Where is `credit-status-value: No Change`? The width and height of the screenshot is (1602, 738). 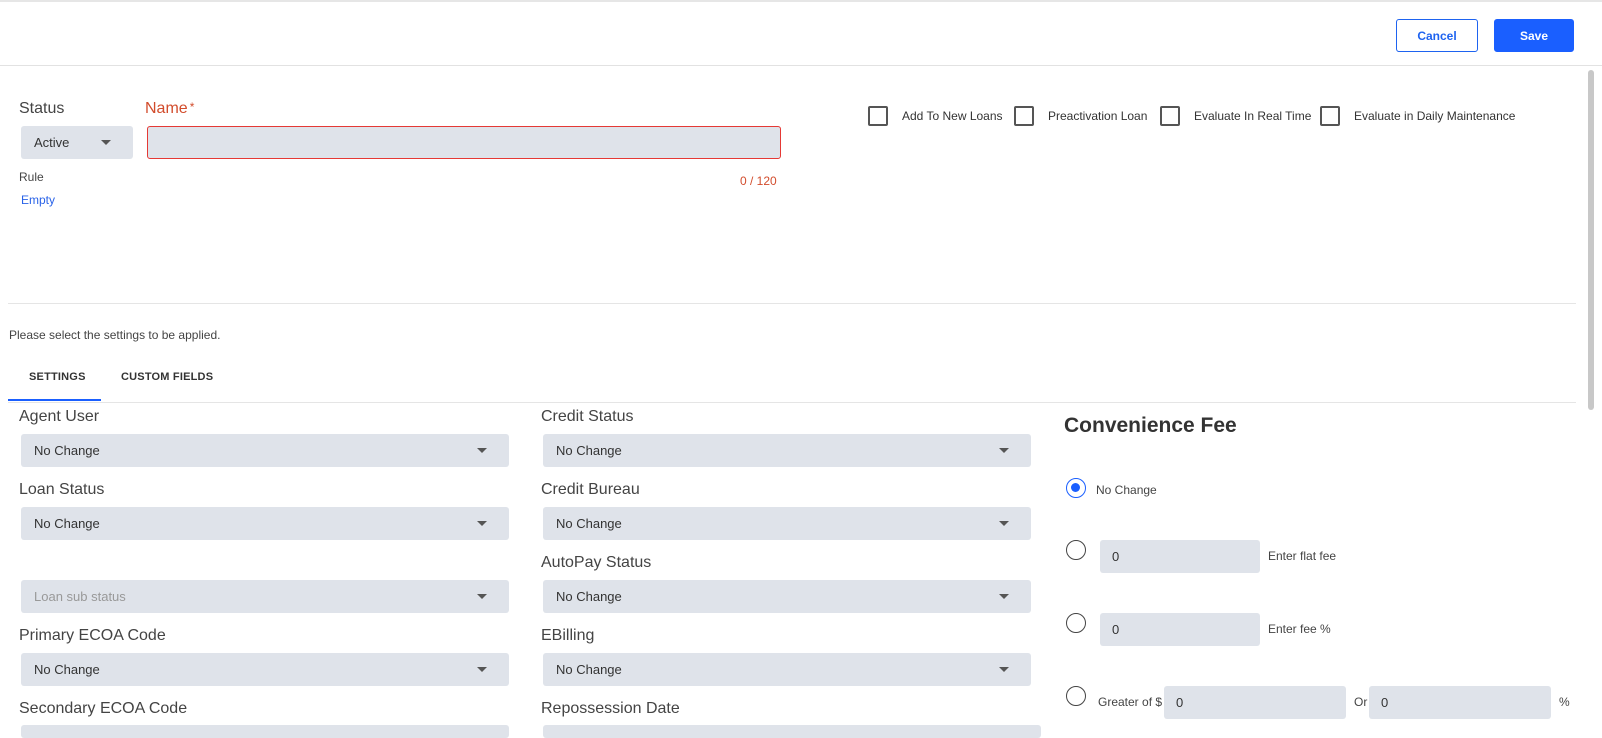
credit-status-value: No Change is located at coordinates (589, 450).